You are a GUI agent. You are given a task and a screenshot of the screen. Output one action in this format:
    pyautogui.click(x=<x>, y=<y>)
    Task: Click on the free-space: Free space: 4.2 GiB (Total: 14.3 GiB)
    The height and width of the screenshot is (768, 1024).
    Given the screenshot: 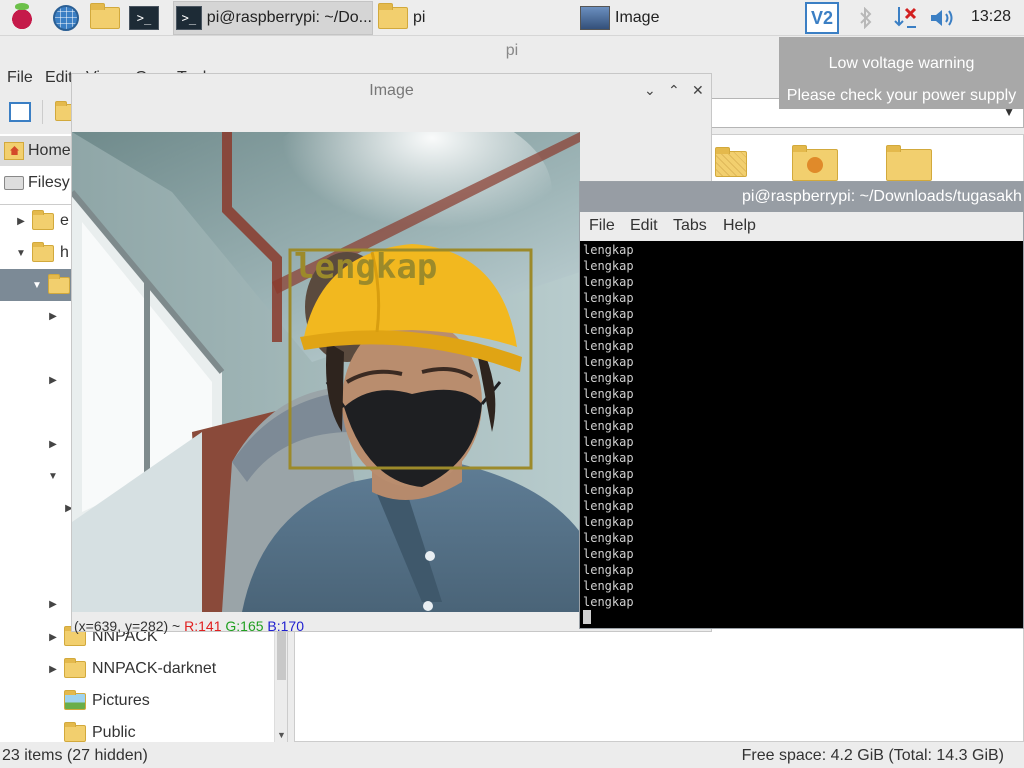 What is the action you would take?
    pyautogui.click(x=872, y=755)
    